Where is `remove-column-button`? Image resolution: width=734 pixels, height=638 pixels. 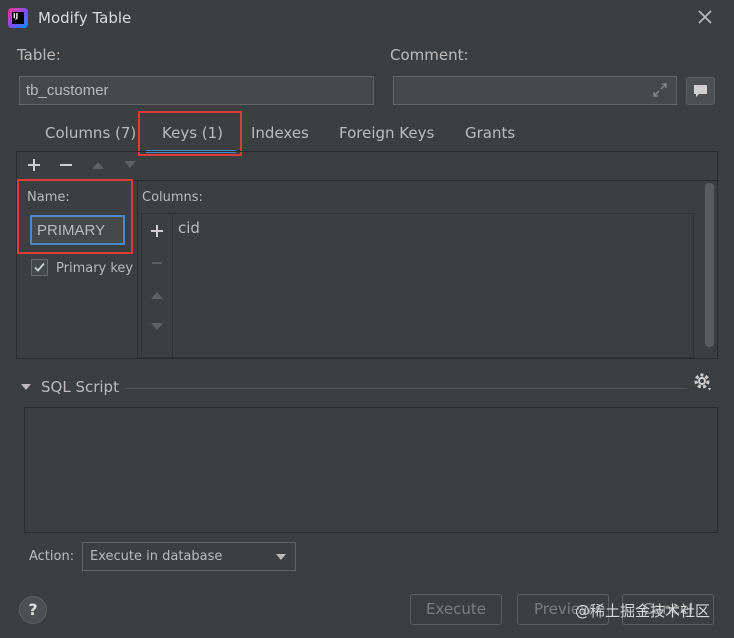 remove-column-button is located at coordinates (157, 265).